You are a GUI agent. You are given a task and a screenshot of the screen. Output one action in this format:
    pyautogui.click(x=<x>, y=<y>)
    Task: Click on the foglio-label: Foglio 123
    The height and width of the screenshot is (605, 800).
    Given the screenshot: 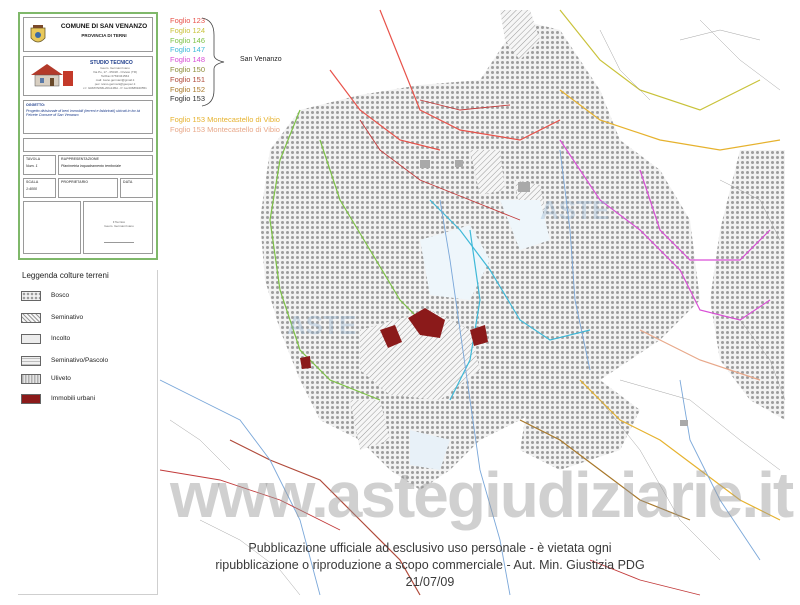 What is the action you would take?
    pyautogui.click(x=188, y=20)
    